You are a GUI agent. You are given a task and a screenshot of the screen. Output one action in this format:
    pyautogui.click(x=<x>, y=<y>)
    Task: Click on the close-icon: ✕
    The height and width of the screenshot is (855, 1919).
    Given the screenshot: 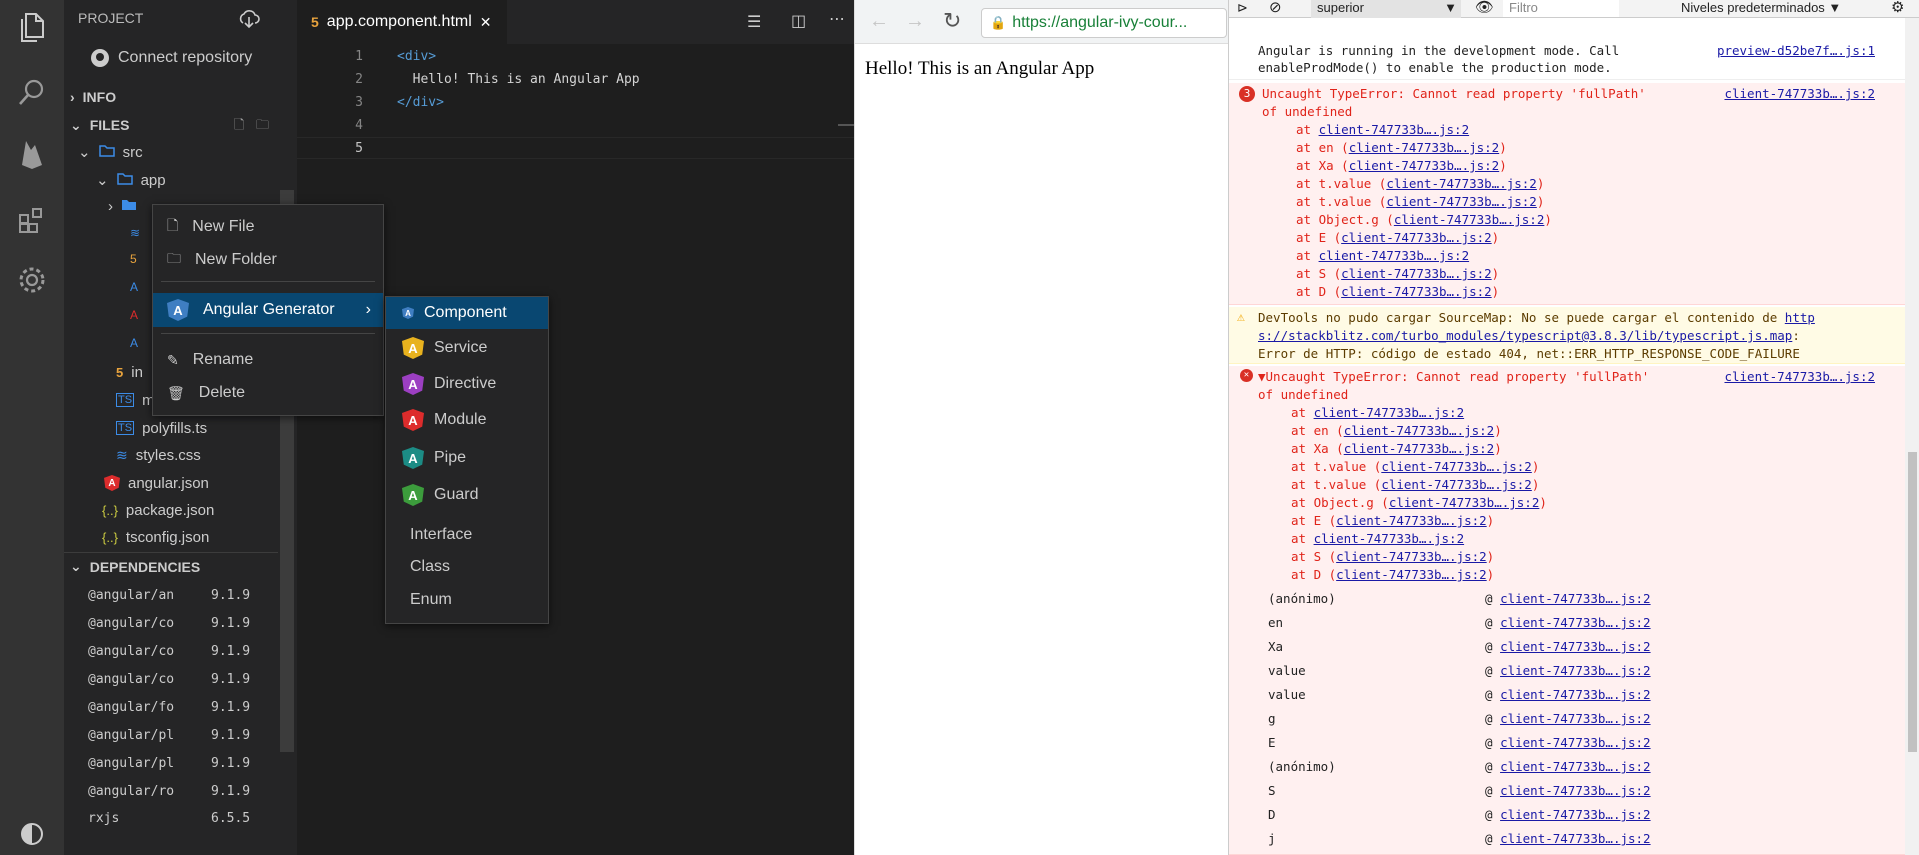 What is the action you would take?
    pyautogui.click(x=486, y=22)
    